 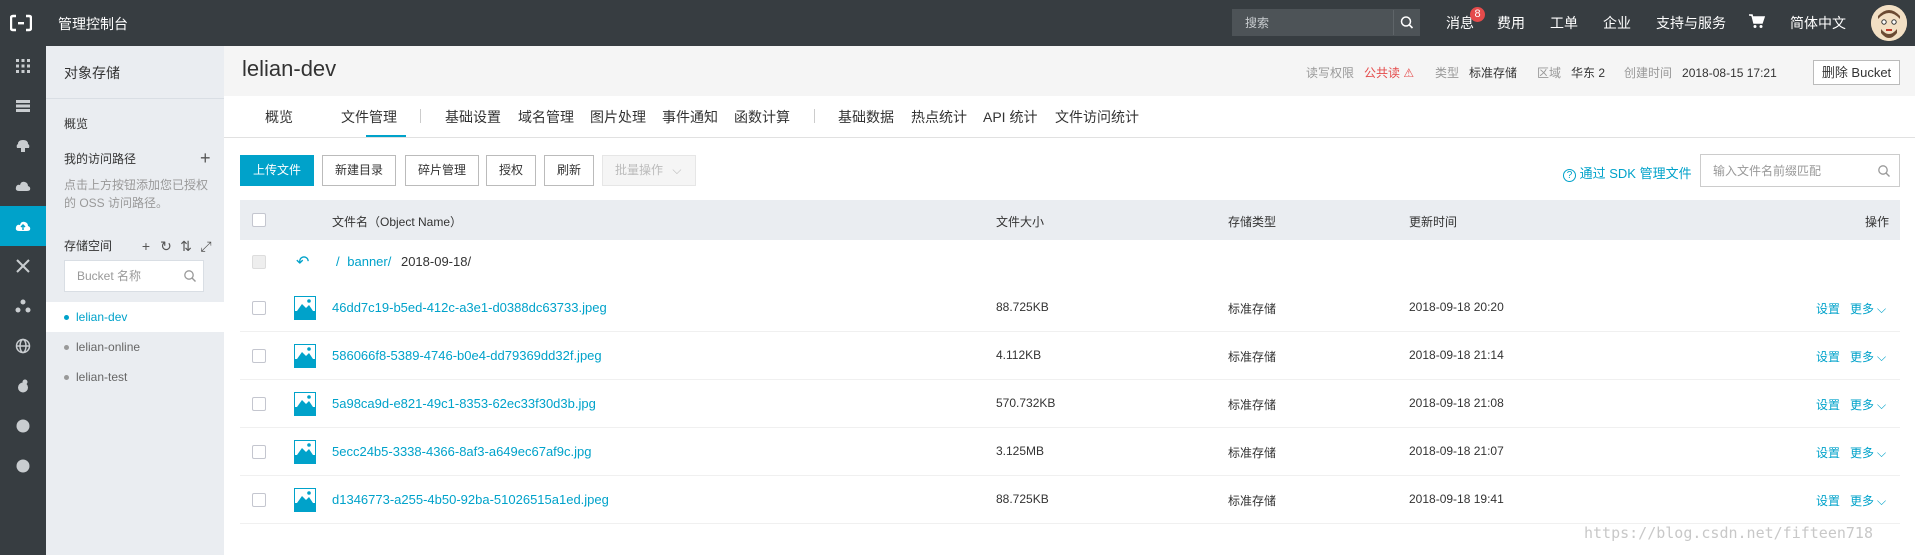 I want to click on nav-enterprise: 企业, so click(x=1617, y=23).